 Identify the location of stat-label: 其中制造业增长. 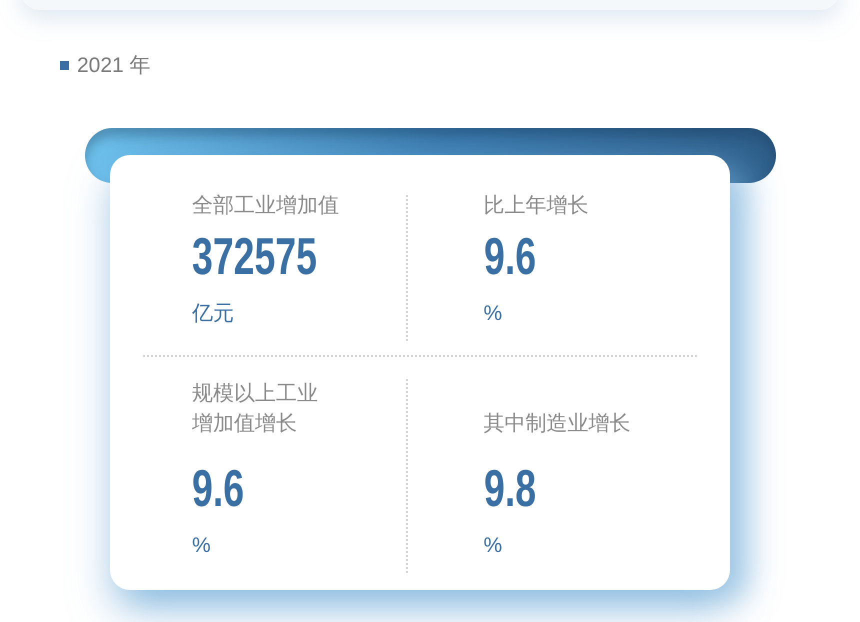
(558, 423).